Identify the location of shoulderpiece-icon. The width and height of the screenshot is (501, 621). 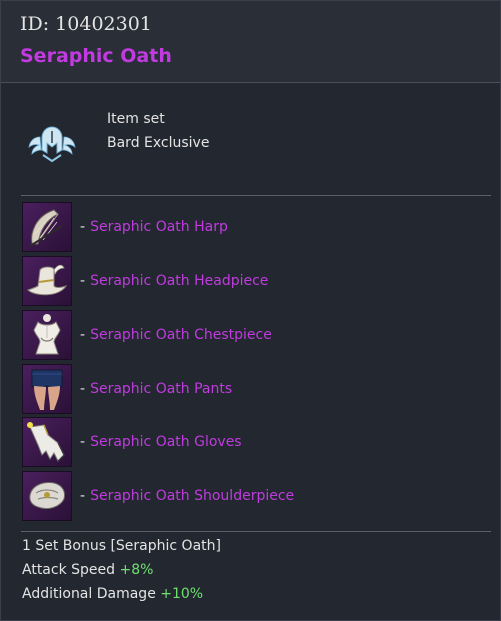
(47, 496).